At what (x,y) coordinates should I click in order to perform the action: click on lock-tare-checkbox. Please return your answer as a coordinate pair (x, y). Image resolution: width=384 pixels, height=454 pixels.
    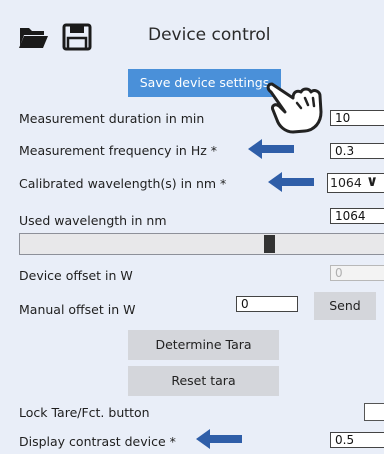
    Looking at the image, I should click on (374, 412).